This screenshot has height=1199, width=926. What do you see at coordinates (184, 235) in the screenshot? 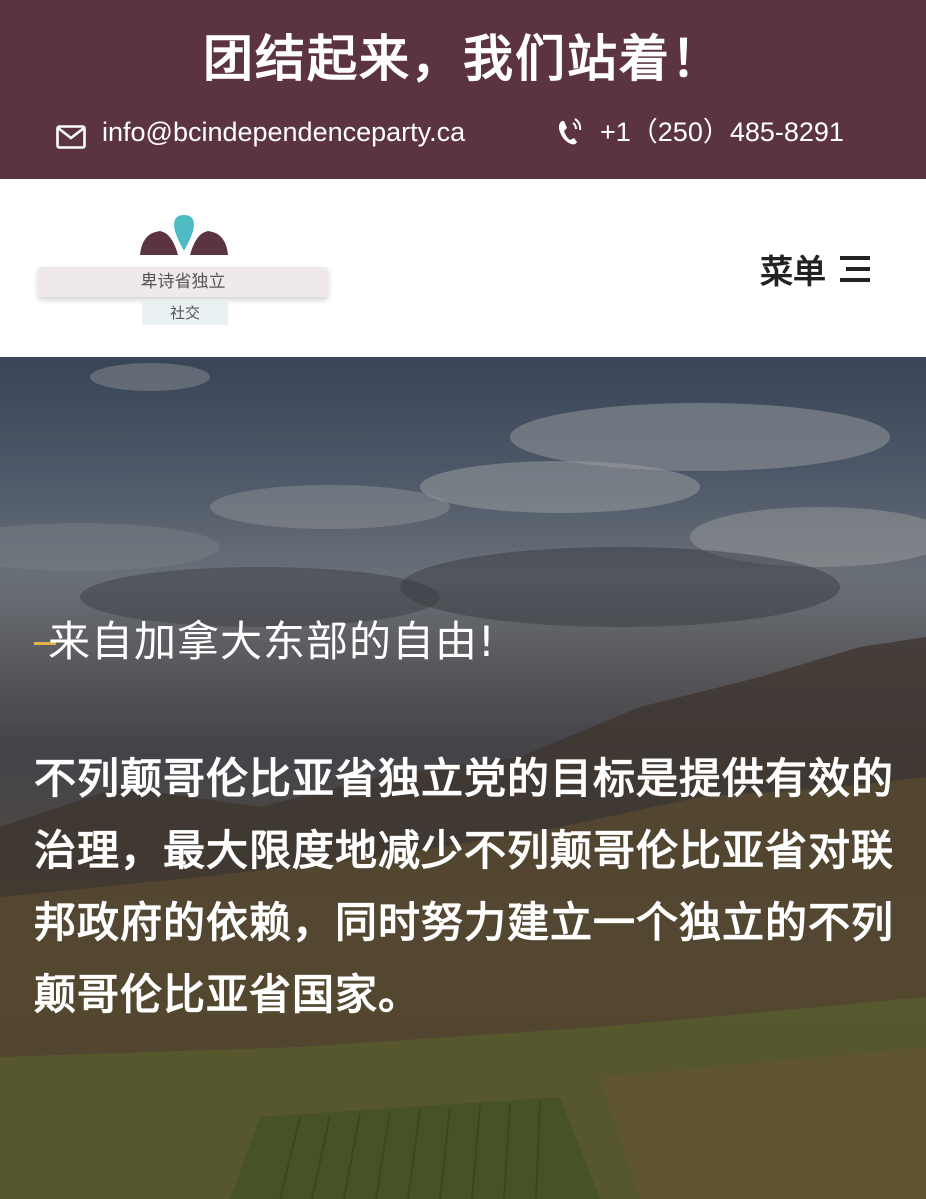
I see `logo-drops-icon` at bounding box center [184, 235].